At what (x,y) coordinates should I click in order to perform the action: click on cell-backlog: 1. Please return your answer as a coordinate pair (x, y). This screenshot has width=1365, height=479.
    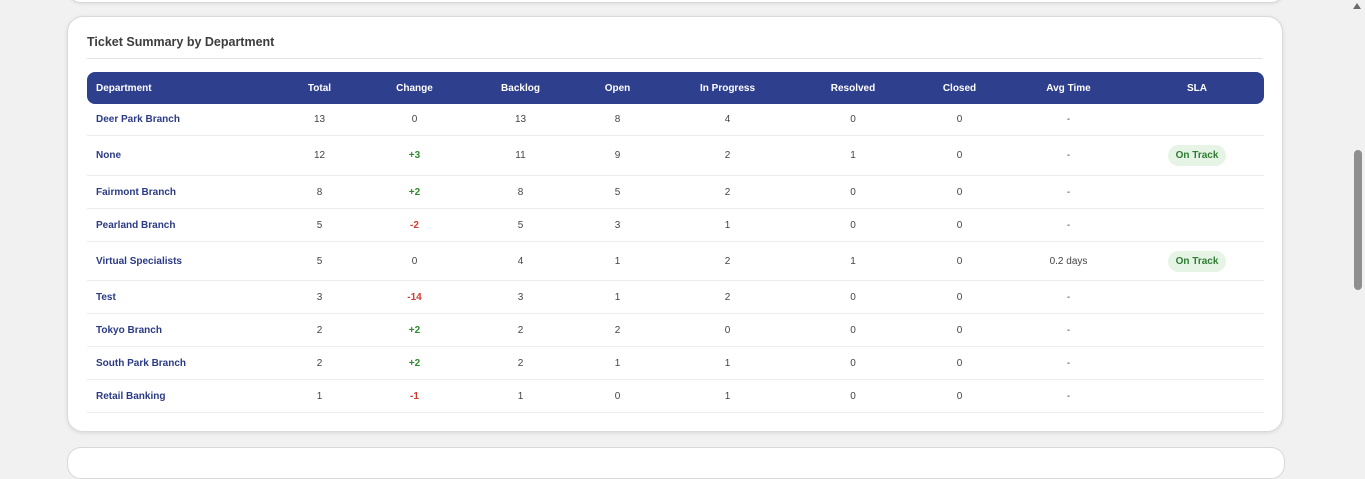
    Looking at the image, I should click on (520, 396).